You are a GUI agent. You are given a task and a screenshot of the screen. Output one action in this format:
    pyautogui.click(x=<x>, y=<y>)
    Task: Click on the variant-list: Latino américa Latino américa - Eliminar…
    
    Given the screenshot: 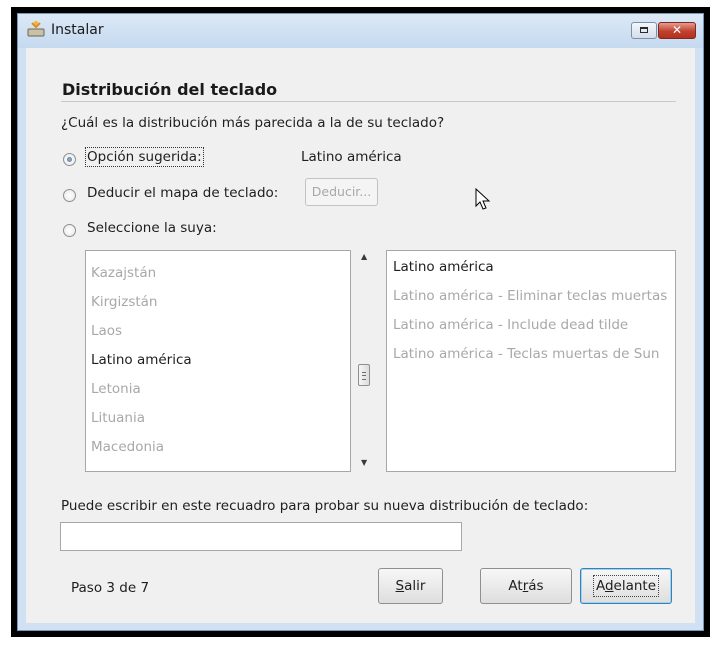 What is the action you would take?
    pyautogui.click(x=531, y=361)
    